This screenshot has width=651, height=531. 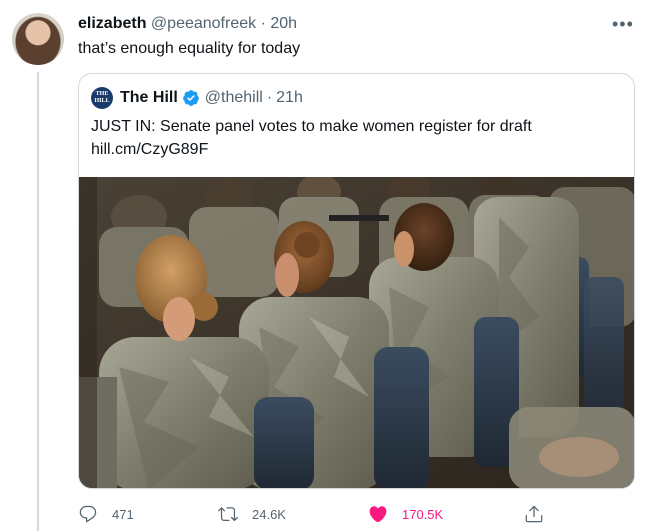 I want to click on reply-icon, so click(x=88, y=514).